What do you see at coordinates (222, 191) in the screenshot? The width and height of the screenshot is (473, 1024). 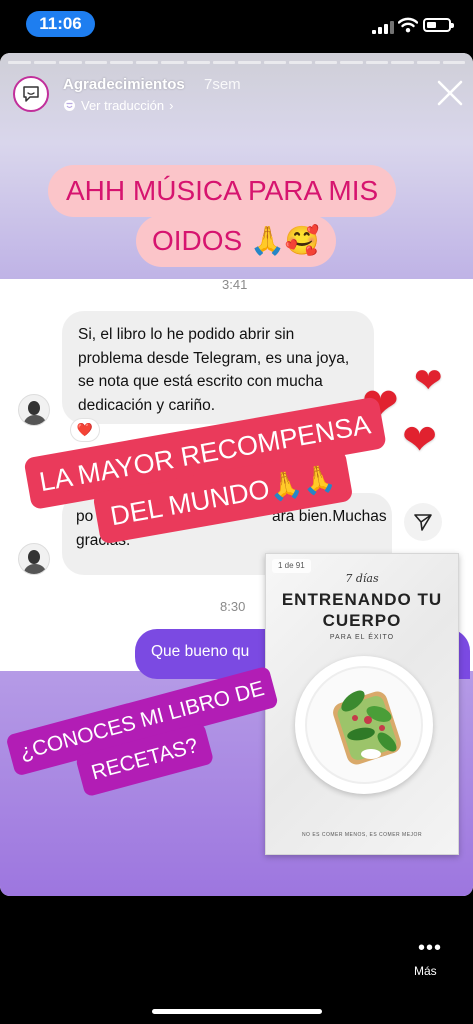 I see `sticker-line-1: AHH MÚSICA PARA MIS` at bounding box center [222, 191].